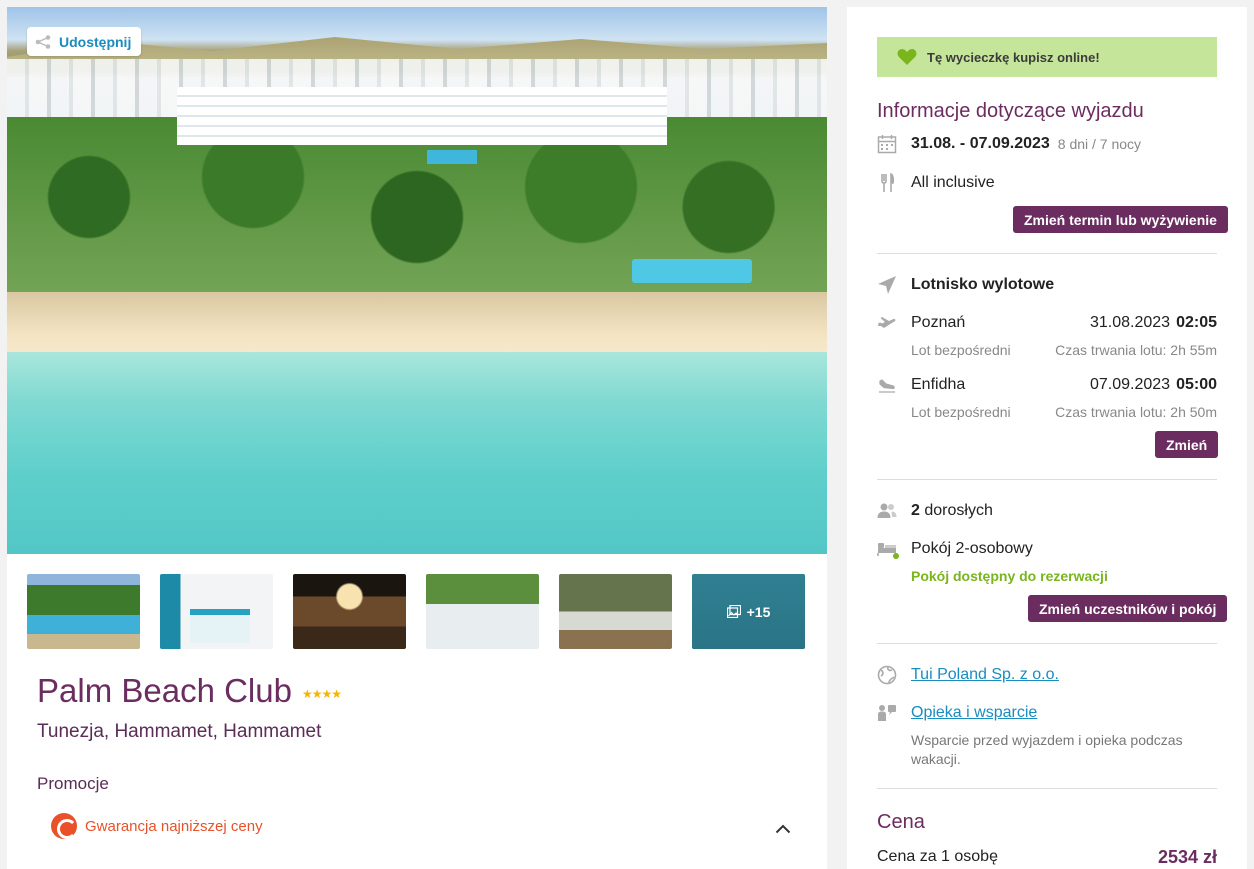  I want to click on photo-thumbnails: +15, so click(417, 611).